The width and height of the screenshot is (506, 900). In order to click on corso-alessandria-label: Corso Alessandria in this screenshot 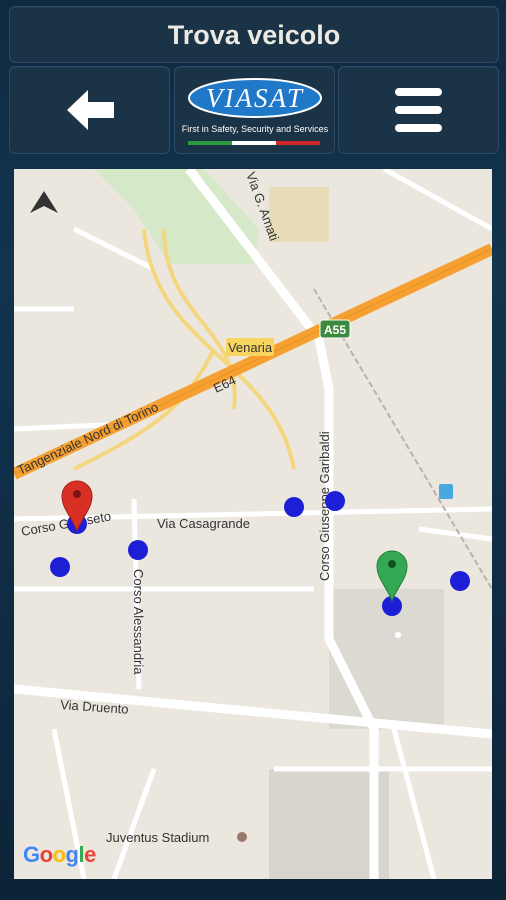, I will do `click(138, 622)`.